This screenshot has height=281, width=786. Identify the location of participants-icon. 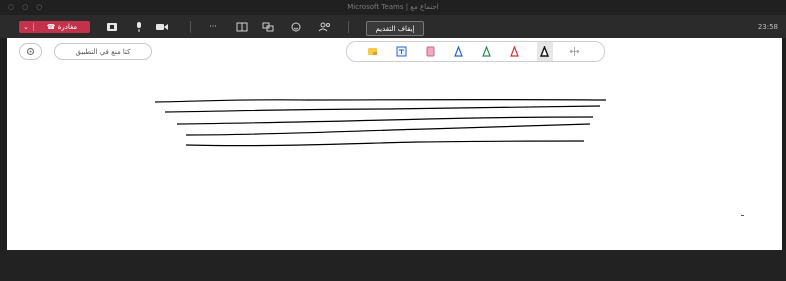
(325, 27).